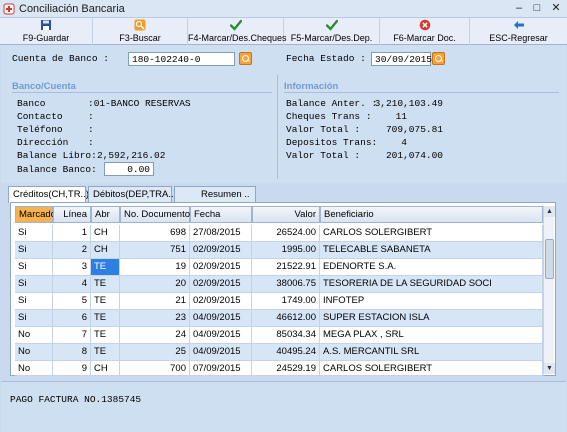 The image size is (567, 432). What do you see at coordinates (414, 155) in the screenshot?
I see `depositos-total-value: 201,074.00` at bounding box center [414, 155].